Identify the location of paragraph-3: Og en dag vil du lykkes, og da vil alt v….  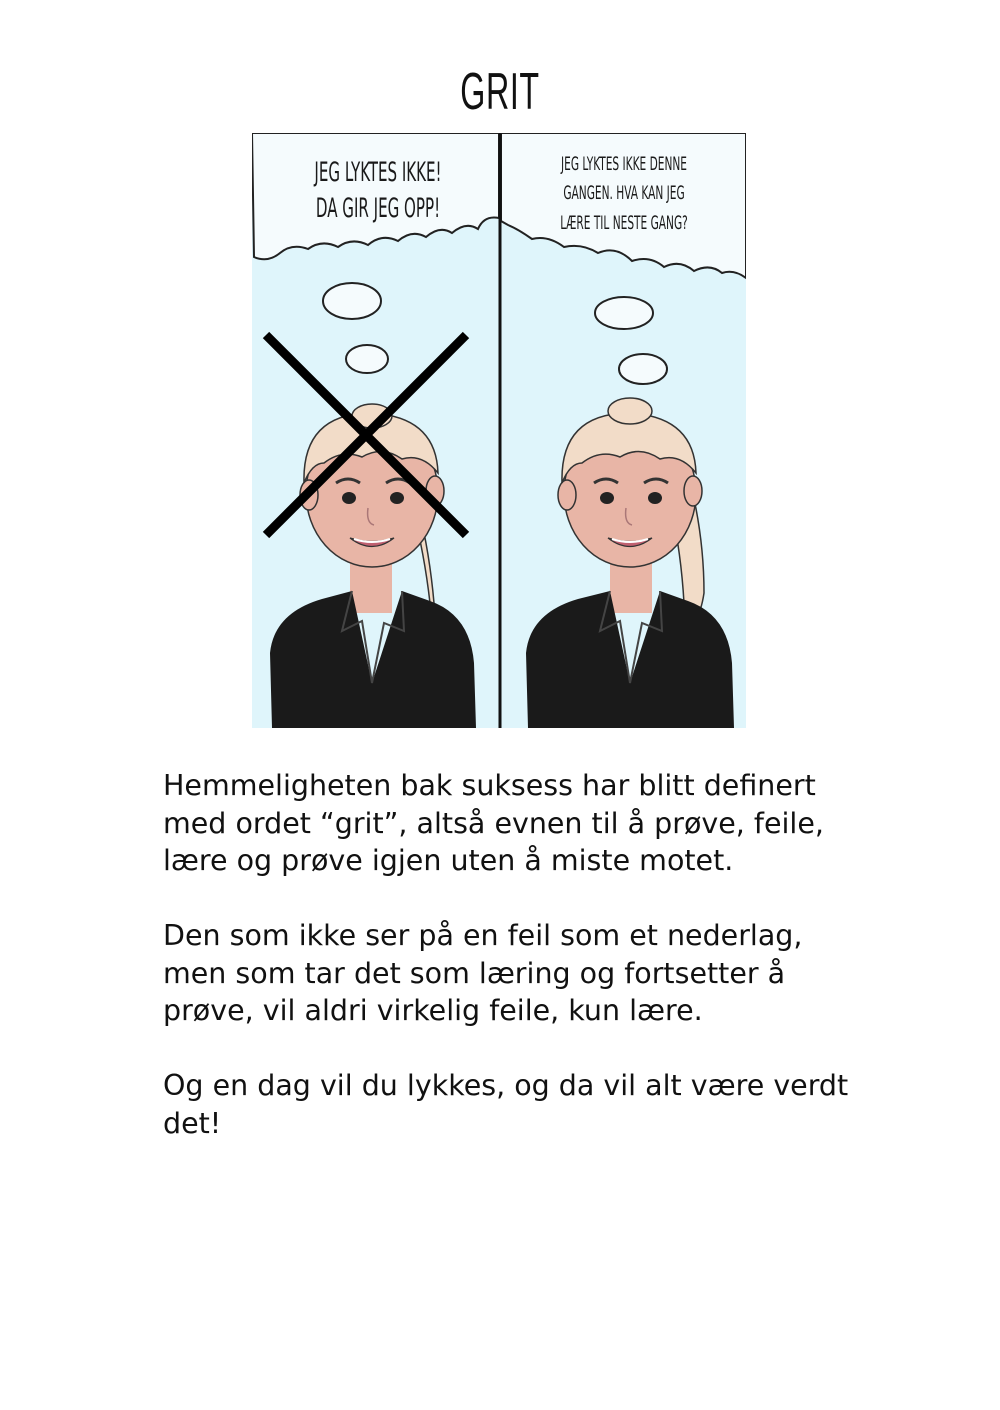
(506, 1104).